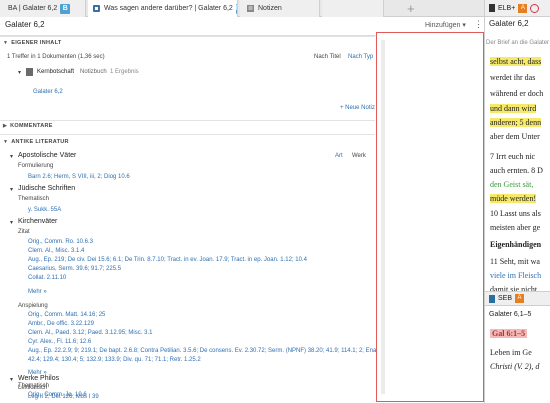 The image size is (550, 403). I want to click on reference-line: Orig., Comm. Matt. 14.16; 25, so click(66, 315).